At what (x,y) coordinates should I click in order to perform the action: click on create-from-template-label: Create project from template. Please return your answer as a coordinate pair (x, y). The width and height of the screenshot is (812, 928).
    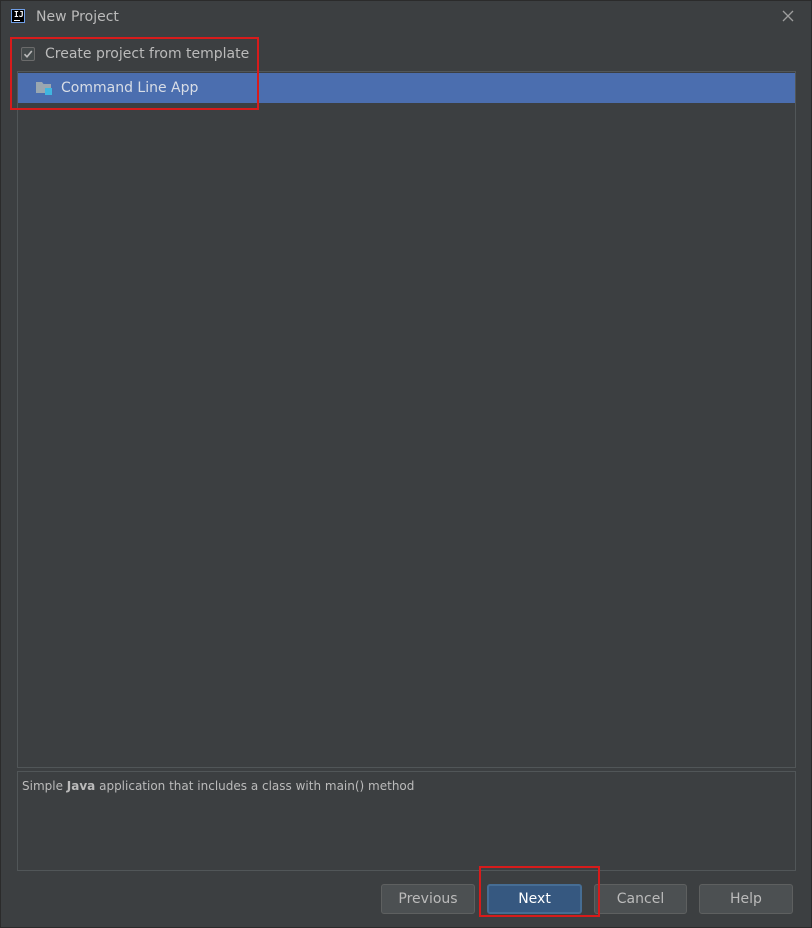
    Looking at the image, I should click on (147, 54).